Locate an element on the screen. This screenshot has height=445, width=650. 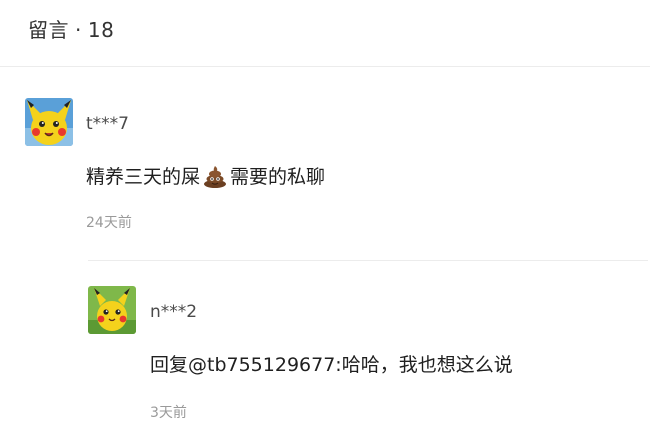
reply-divider is located at coordinates (368, 260).